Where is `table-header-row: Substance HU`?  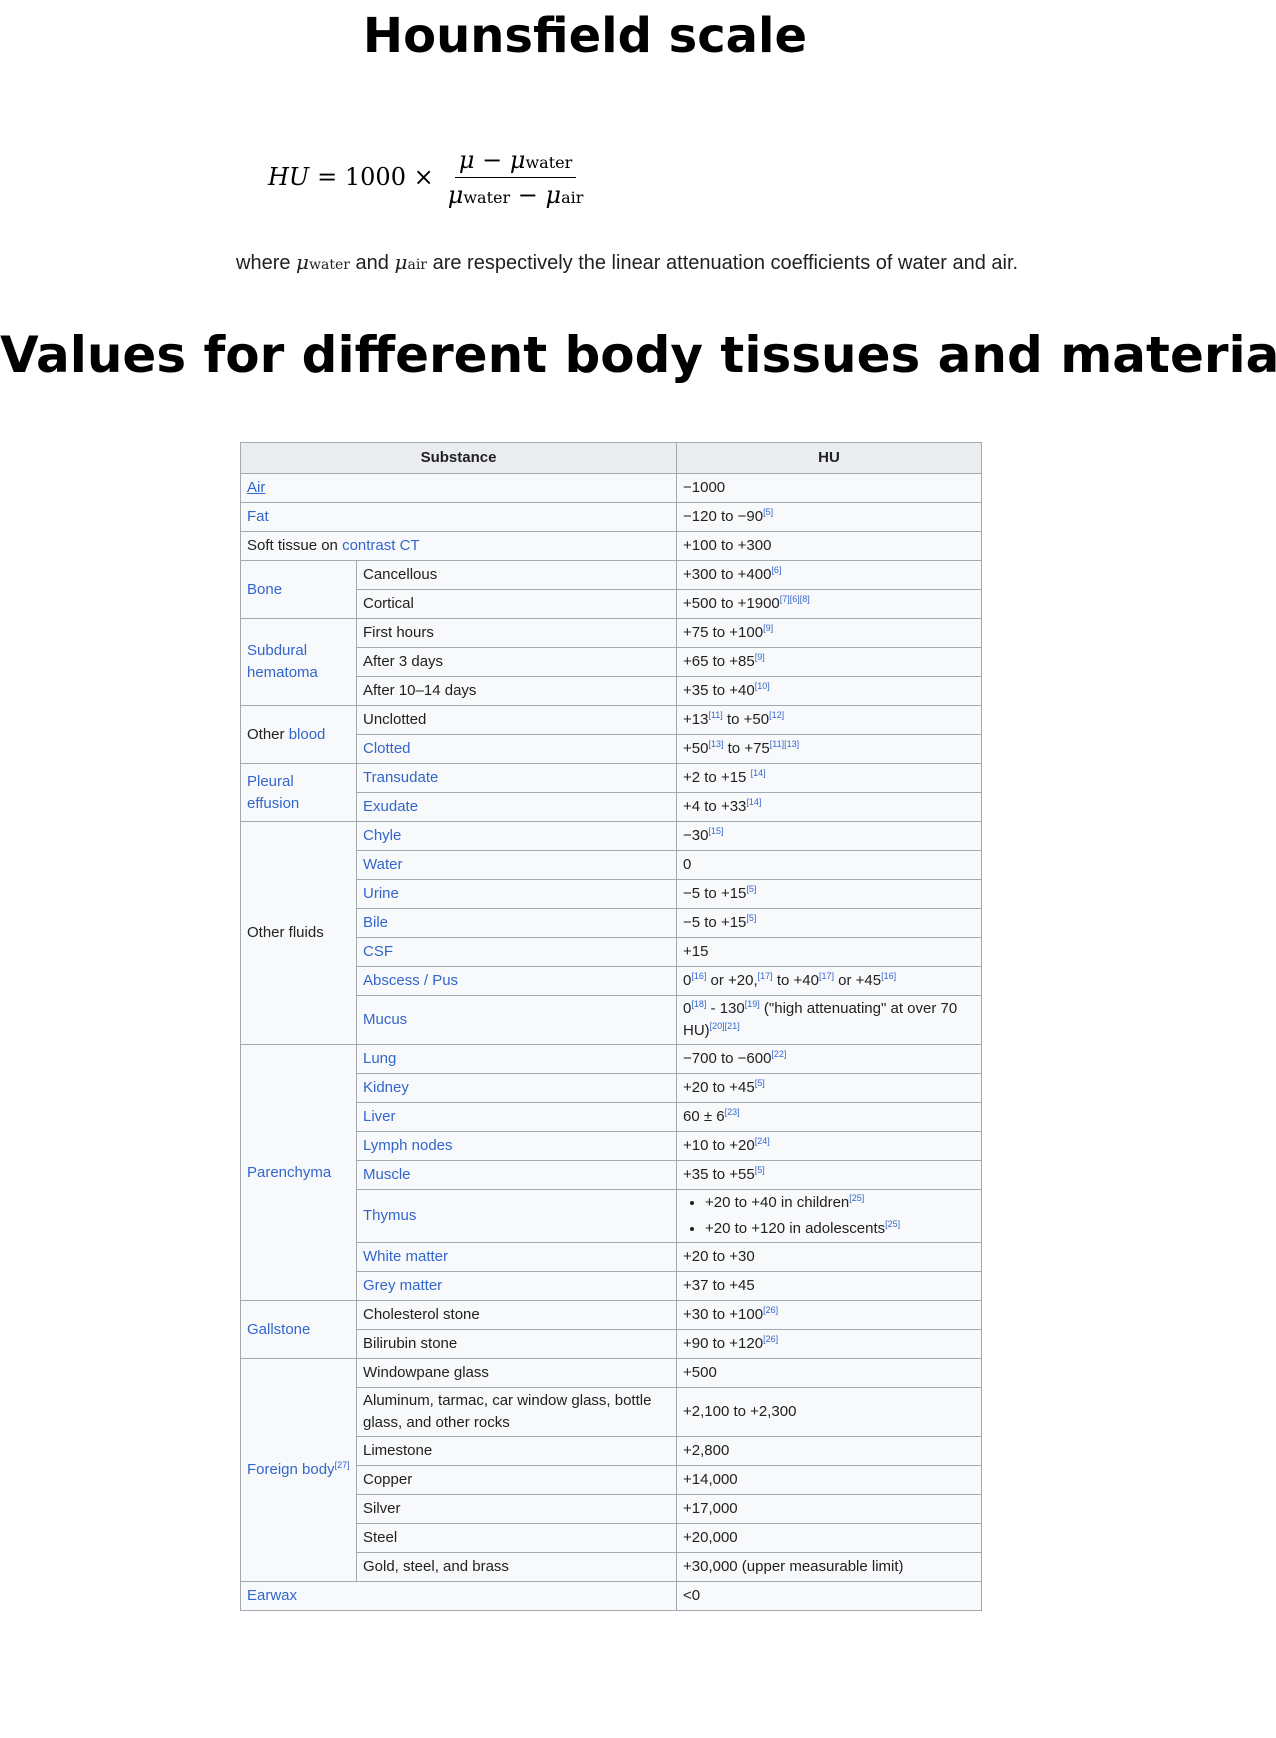 table-header-row: Substance HU is located at coordinates (611, 458).